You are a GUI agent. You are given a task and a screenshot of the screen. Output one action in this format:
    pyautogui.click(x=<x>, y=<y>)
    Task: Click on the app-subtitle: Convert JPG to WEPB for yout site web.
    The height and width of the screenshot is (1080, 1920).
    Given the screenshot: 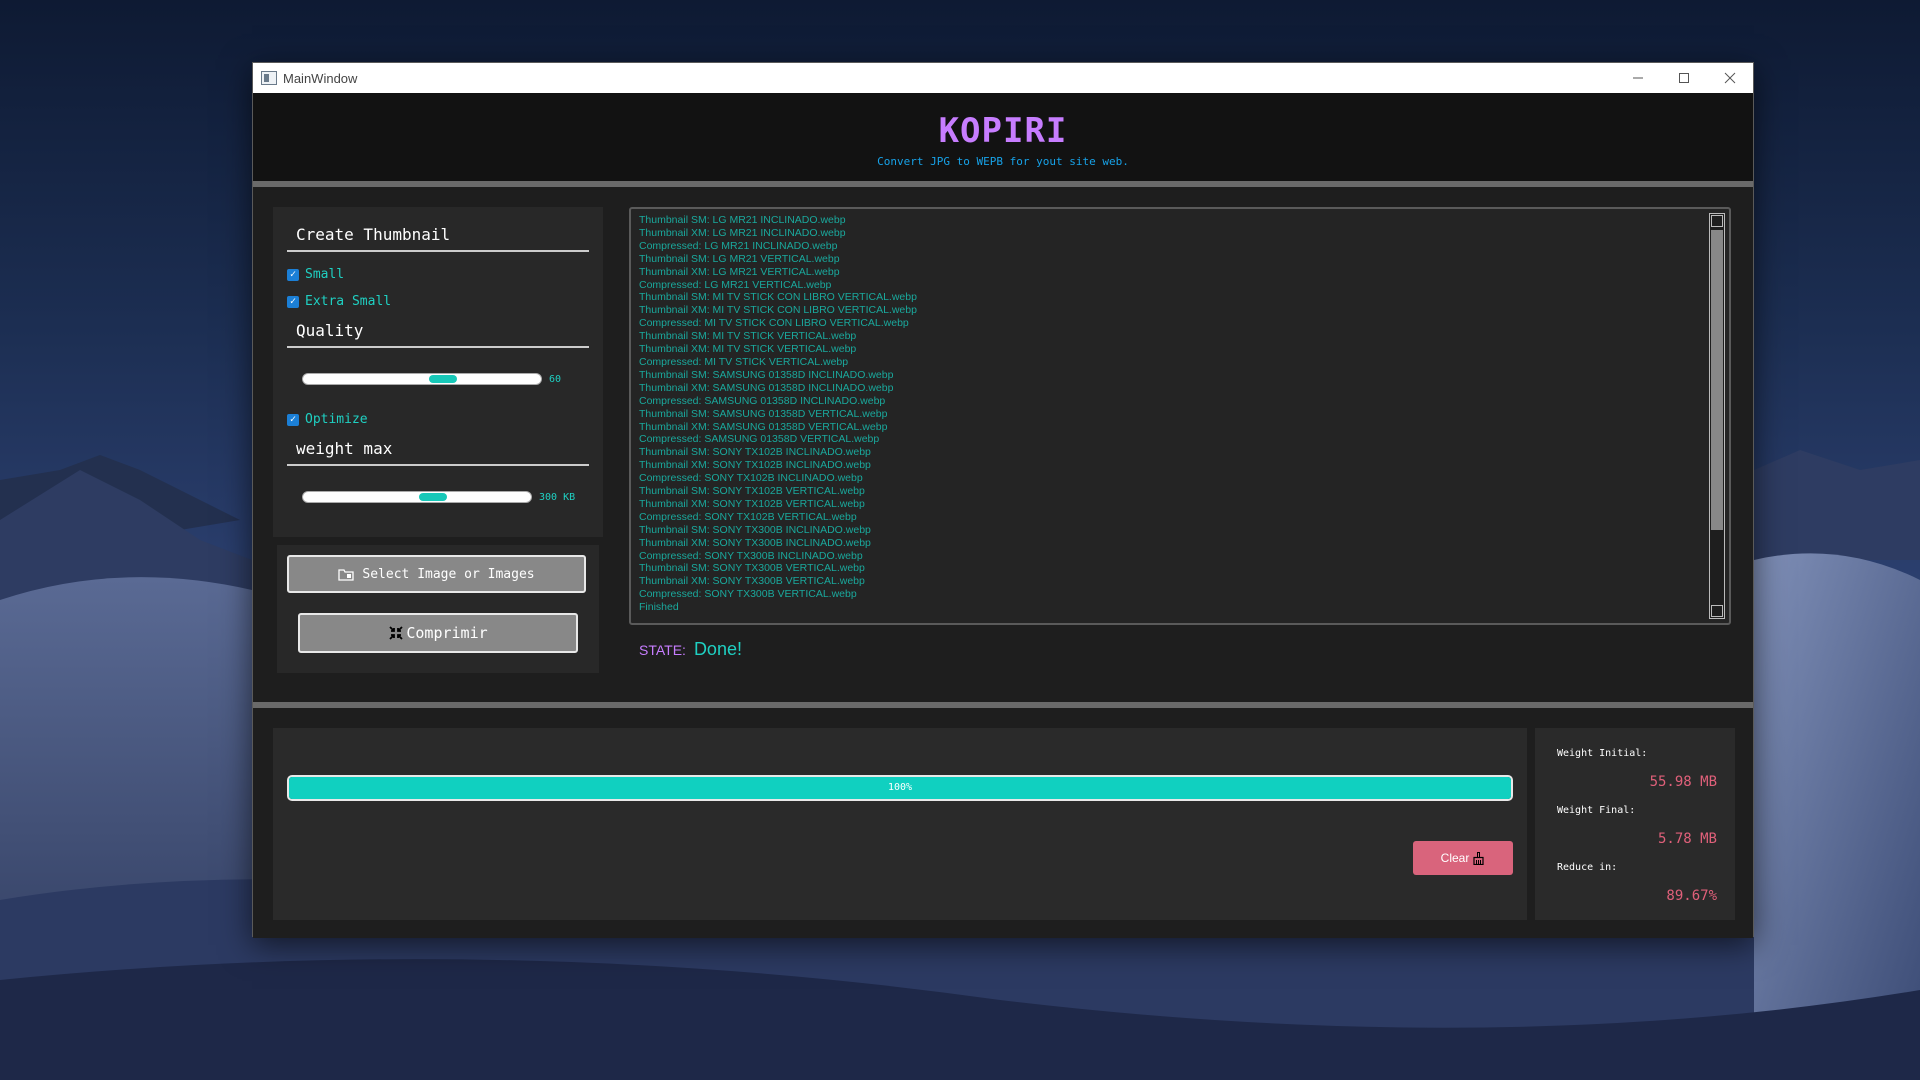 What is the action you would take?
    pyautogui.click(x=1003, y=161)
    